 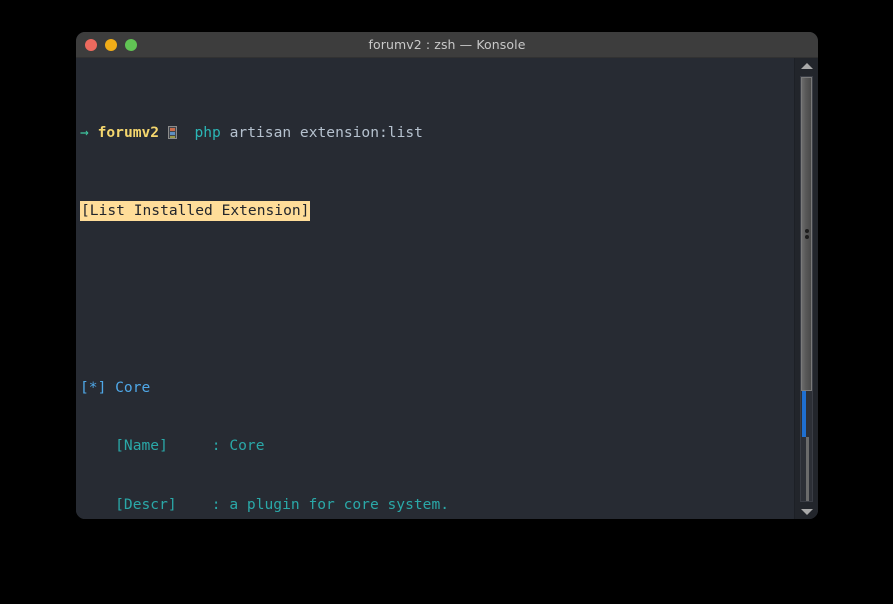 I want to click on extension-field-name: [Name] : Core, so click(x=172, y=446).